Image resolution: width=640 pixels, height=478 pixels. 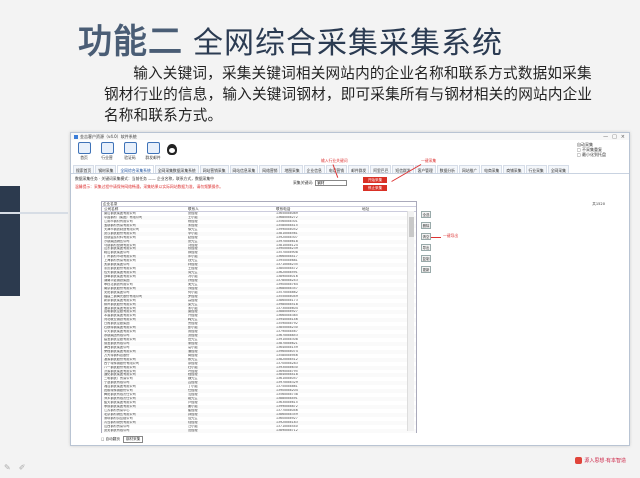 I want to click on decorative-line, so click(x=34, y=213).